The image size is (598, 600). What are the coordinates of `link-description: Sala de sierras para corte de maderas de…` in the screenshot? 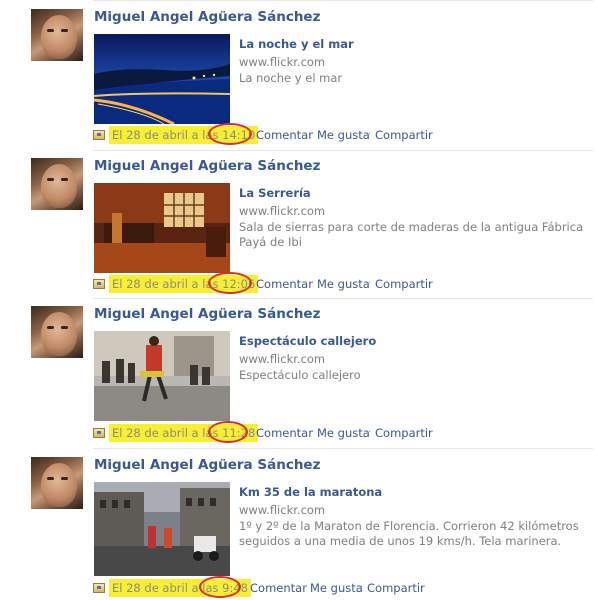 It's located at (411, 234).